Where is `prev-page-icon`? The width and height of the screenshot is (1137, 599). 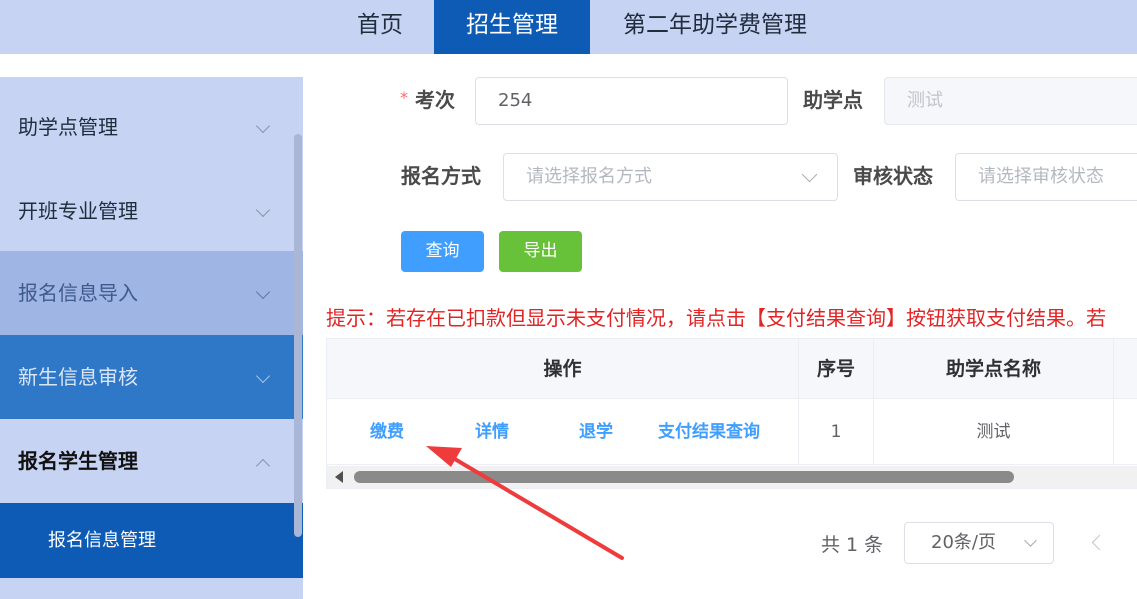
prev-page-icon is located at coordinates (1099, 542).